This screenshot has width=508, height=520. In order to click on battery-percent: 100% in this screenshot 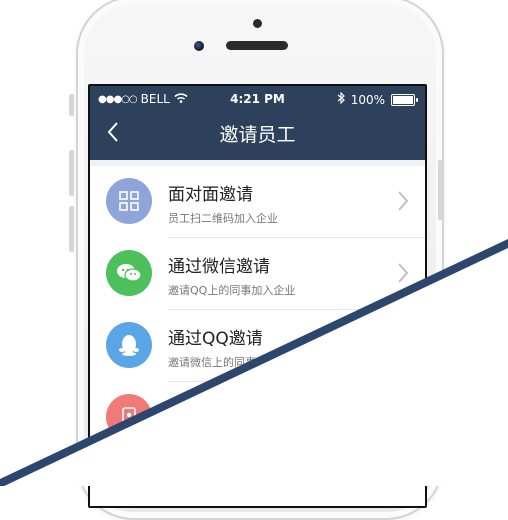, I will do `click(367, 99)`.